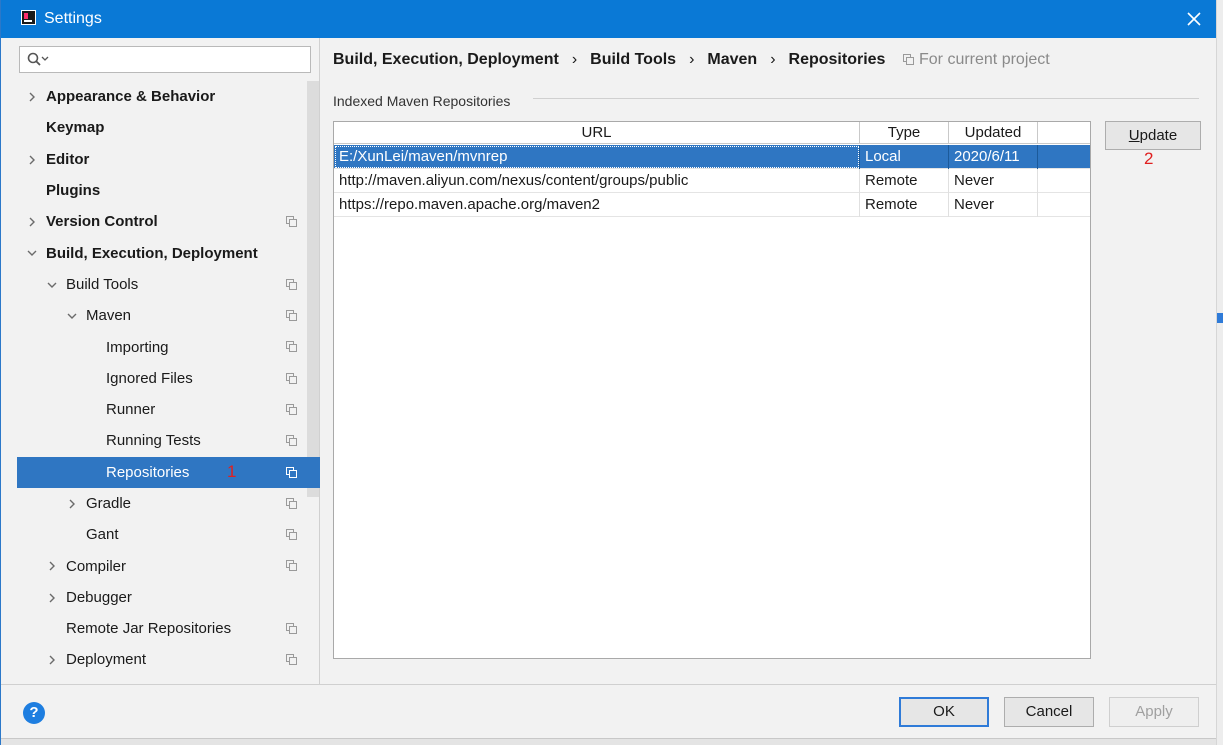  What do you see at coordinates (102, 535) in the screenshot?
I see `sidebar-item-label: Gant` at bounding box center [102, 535].